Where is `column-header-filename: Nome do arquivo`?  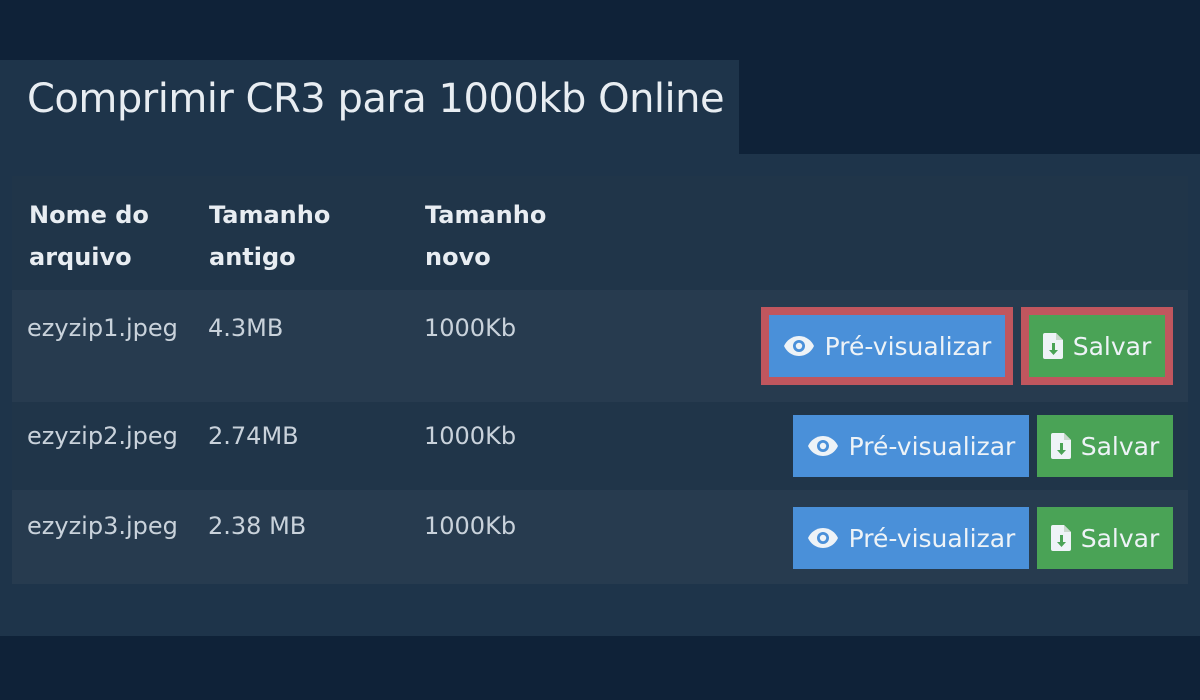 column-header-filename: Nome do arquivo is located at coordinates (89, 236).